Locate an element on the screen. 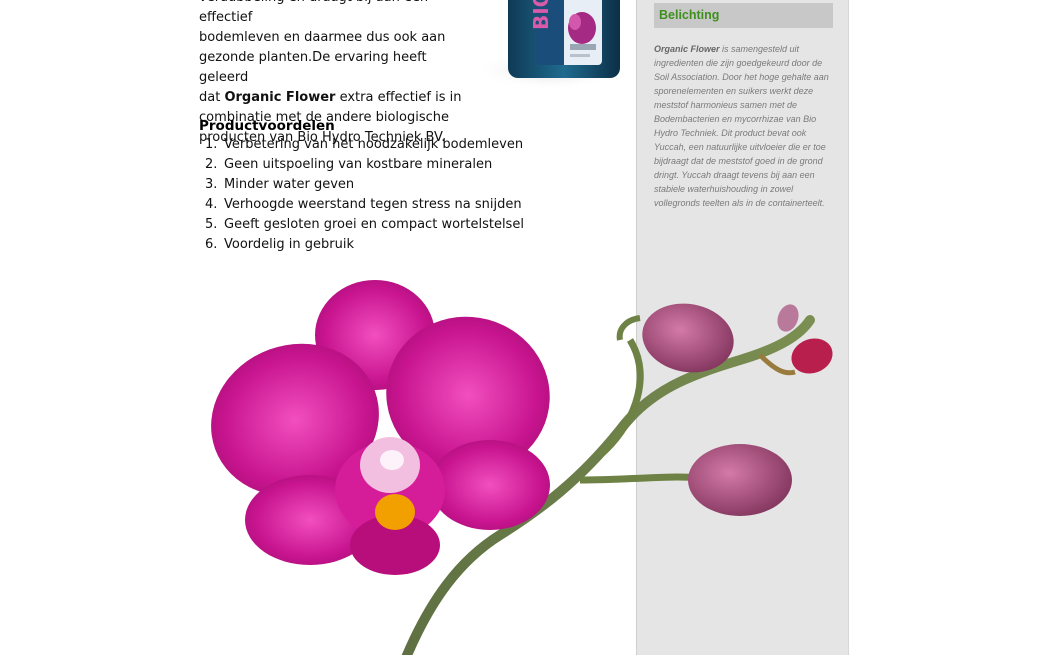  intro-text: dat is located at coordinates (212, 97).